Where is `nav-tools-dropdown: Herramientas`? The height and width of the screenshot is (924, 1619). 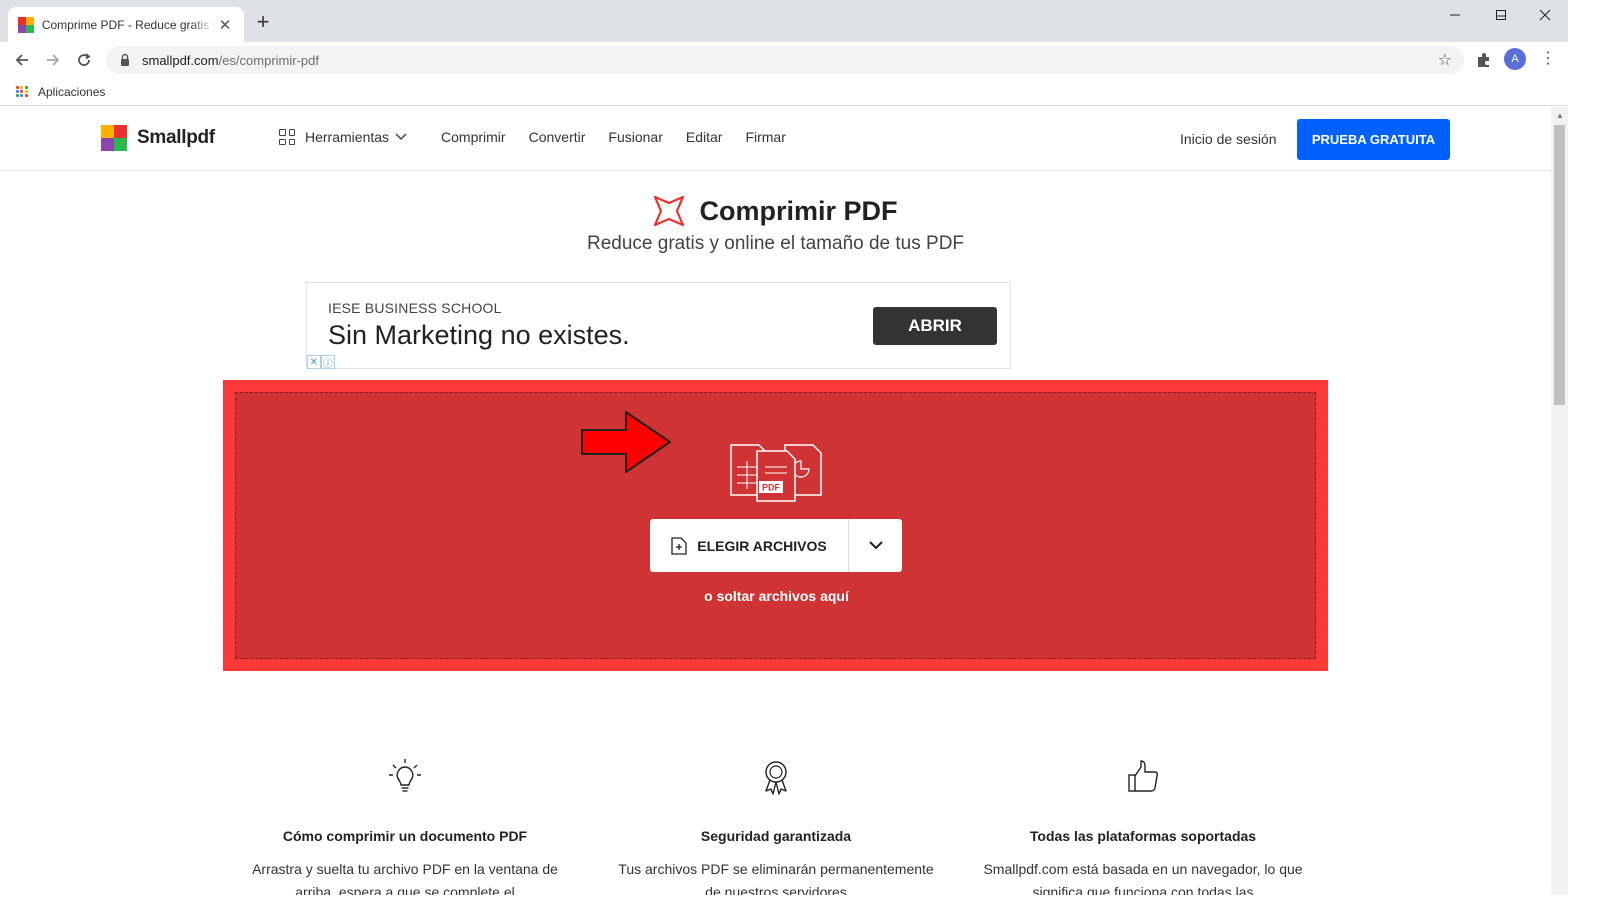
nav-tools-dropdown: Herramientas is located at coordinates (343, 137).